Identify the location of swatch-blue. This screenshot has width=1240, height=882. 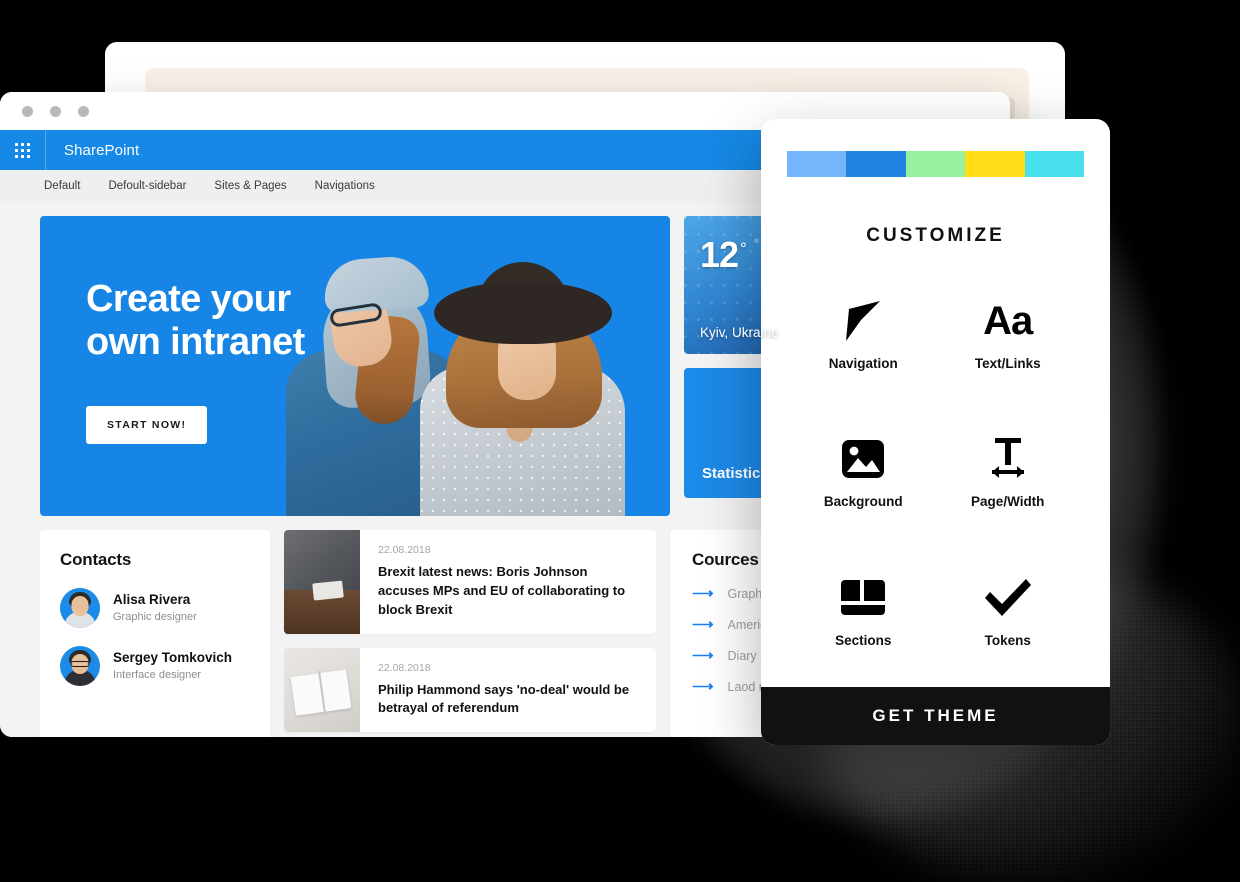
(876, 164).